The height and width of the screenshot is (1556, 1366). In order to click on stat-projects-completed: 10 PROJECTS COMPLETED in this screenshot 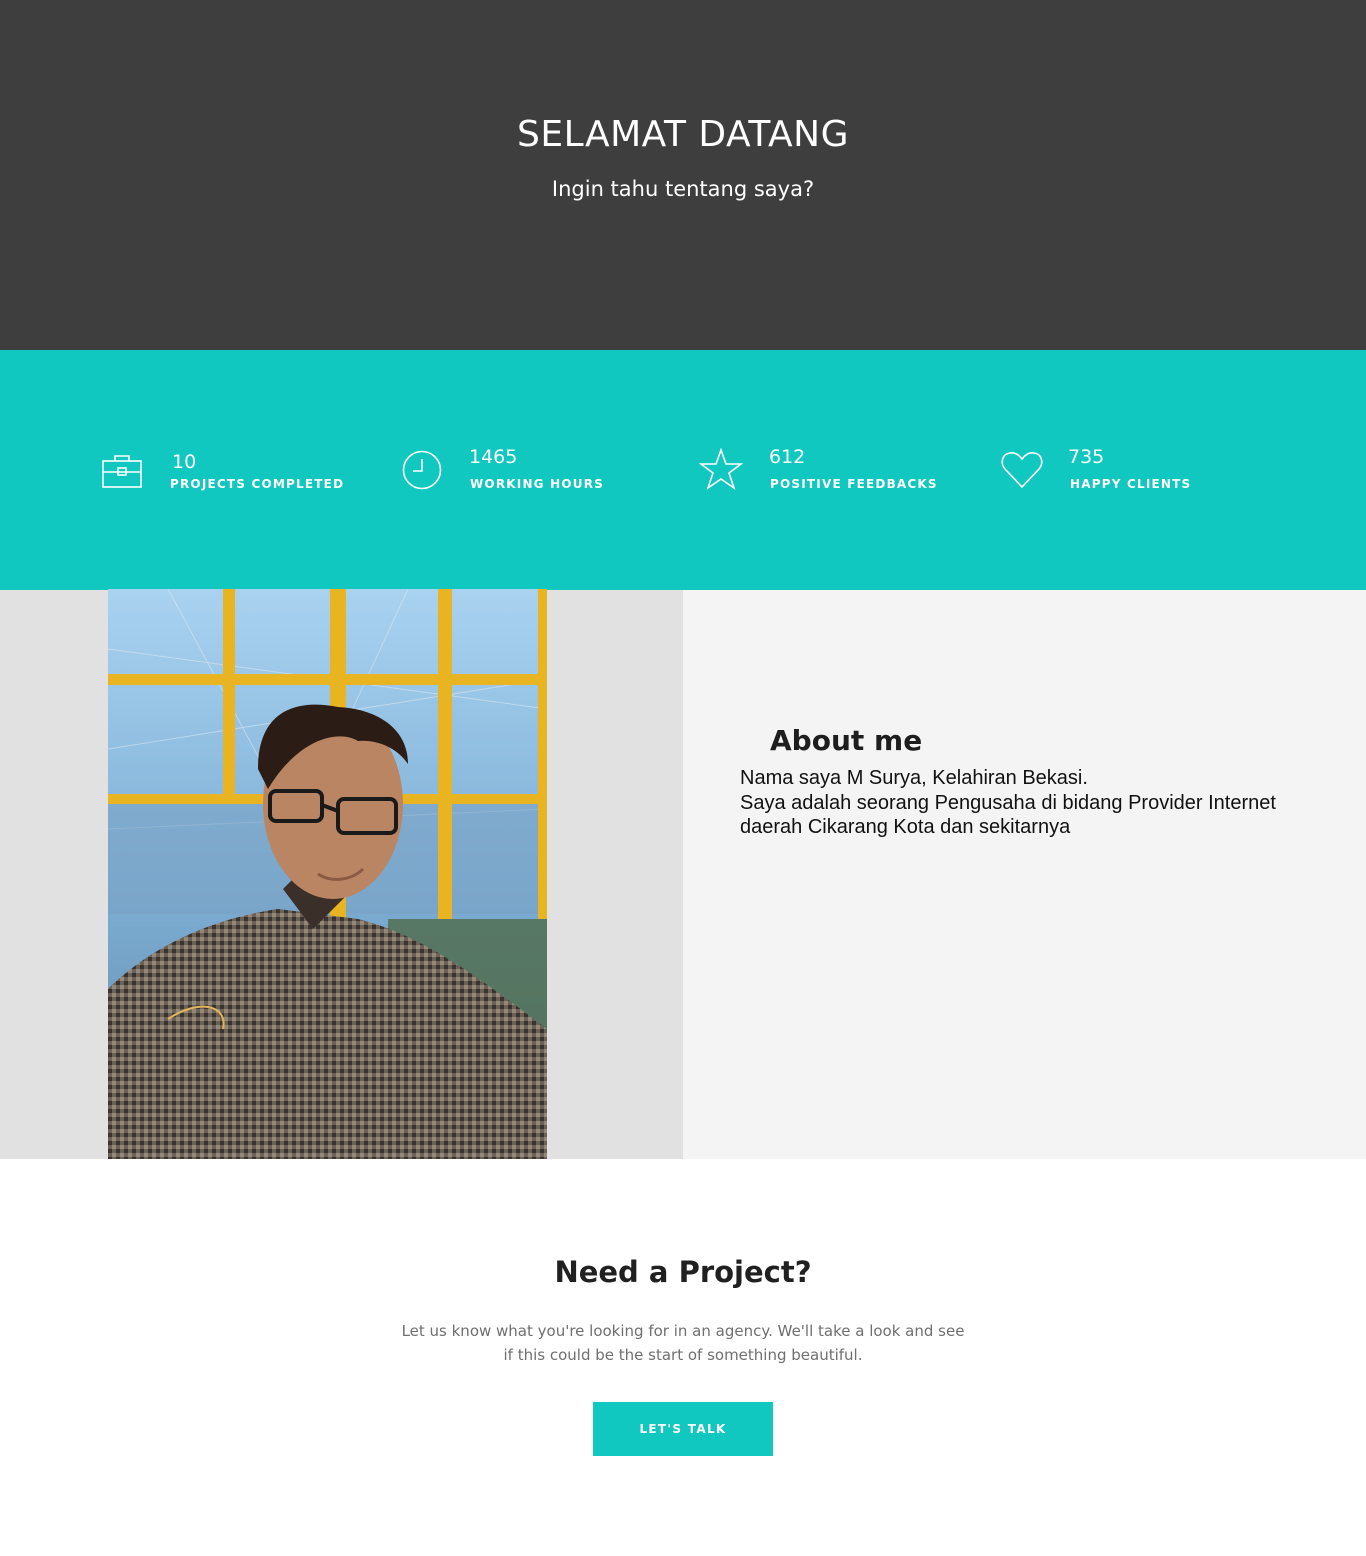, I will do `click(172, 470)`.